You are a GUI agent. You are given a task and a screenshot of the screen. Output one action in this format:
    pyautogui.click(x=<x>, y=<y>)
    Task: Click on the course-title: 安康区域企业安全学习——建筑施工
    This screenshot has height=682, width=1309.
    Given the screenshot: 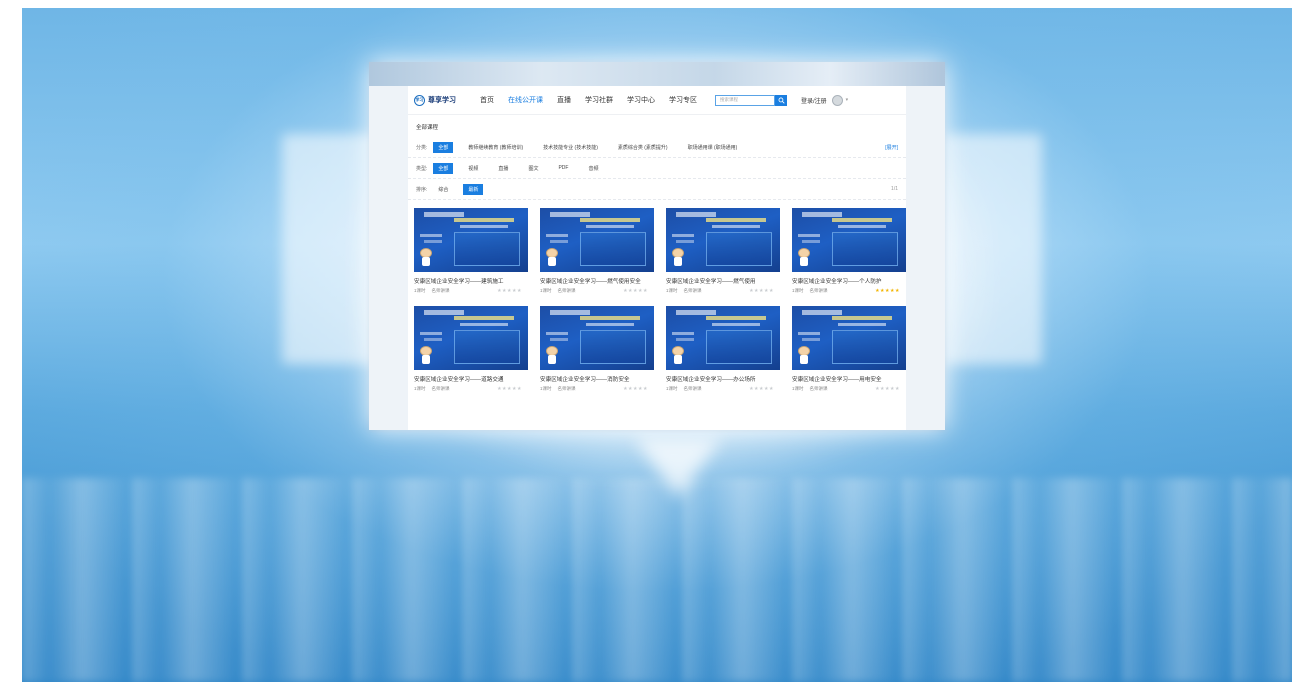 What is the action you would take?
    pyautogui.click(x=471, y=281)
    